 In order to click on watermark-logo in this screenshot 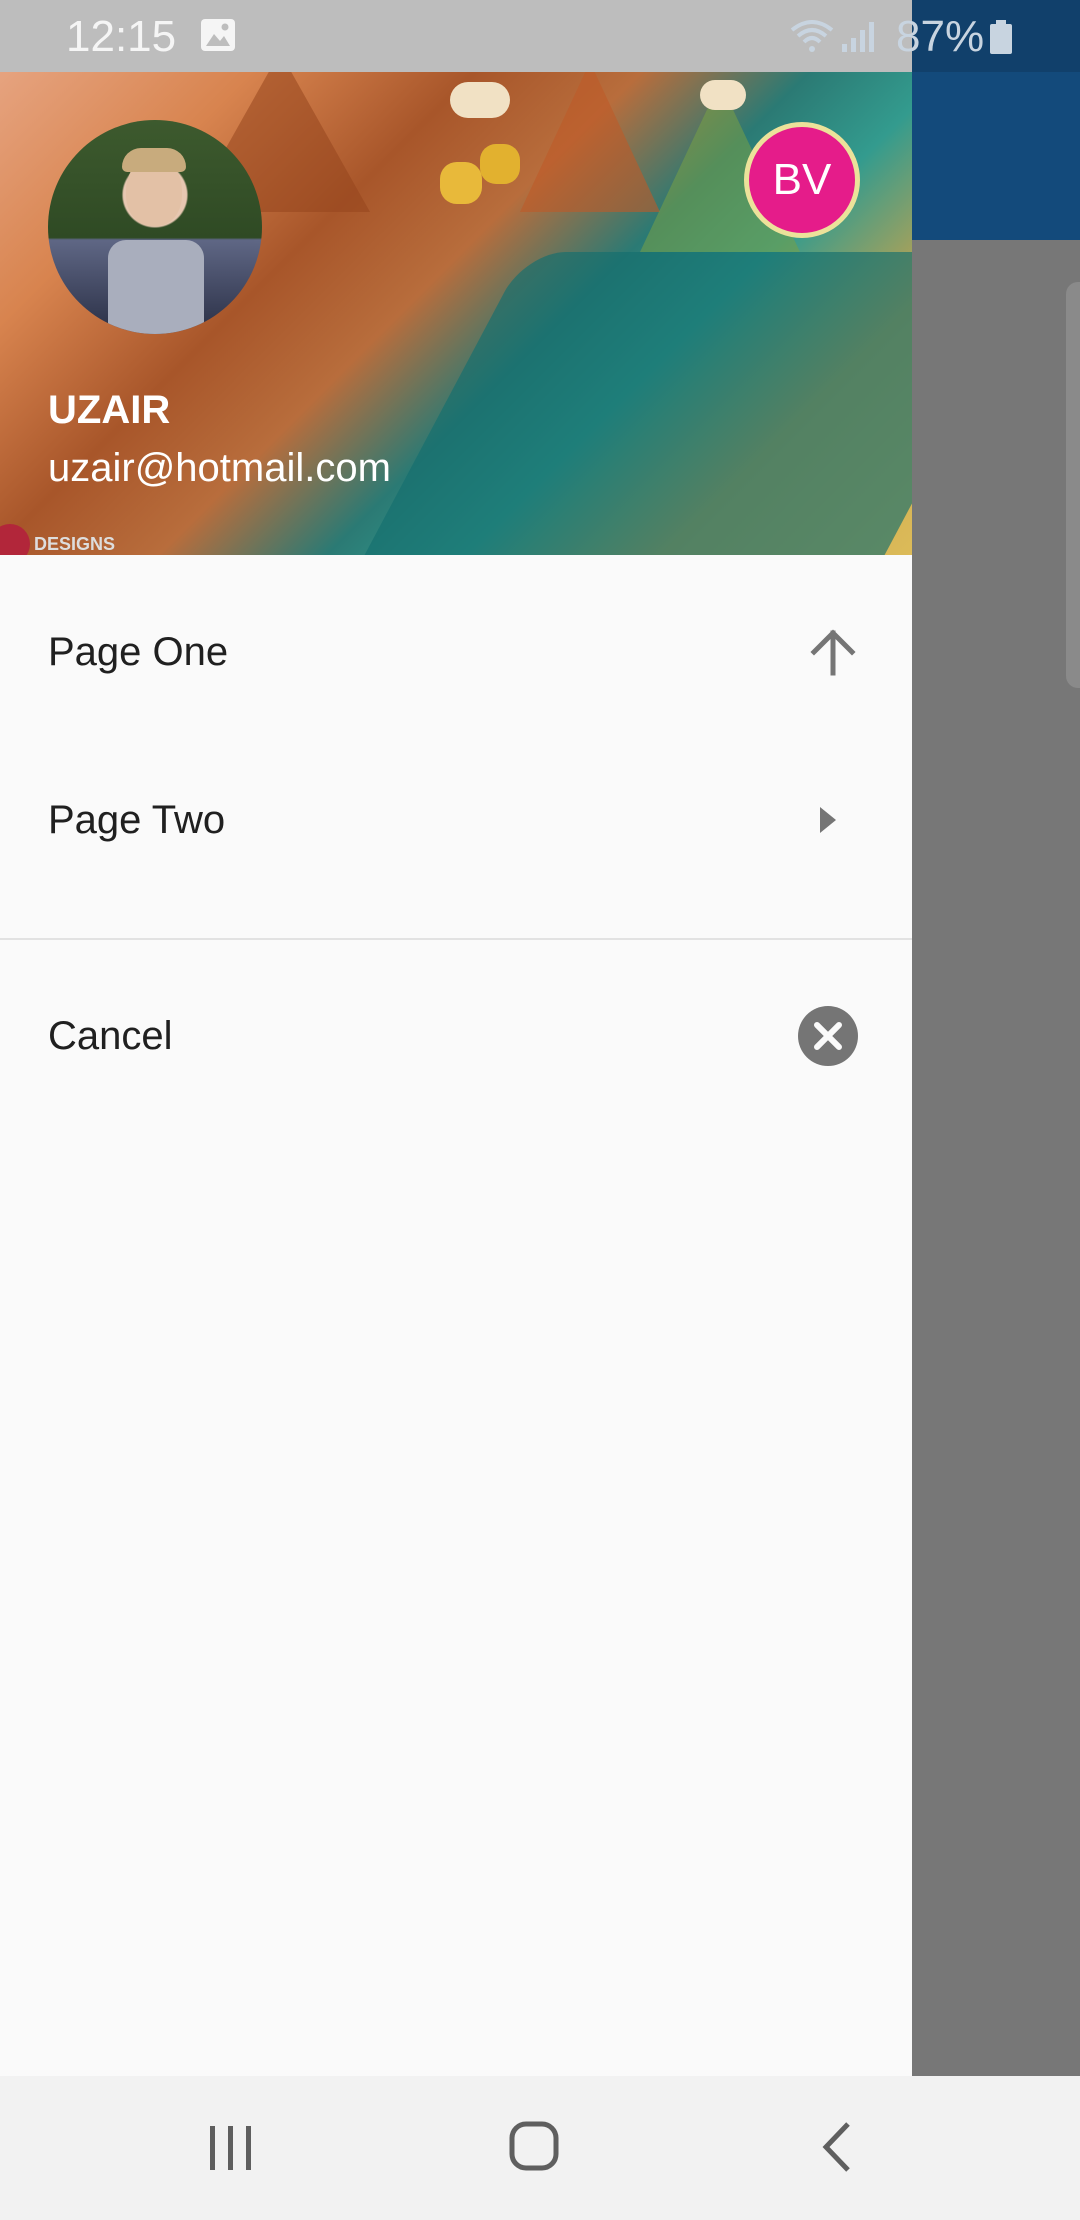, I will do `click(15, 539)`.